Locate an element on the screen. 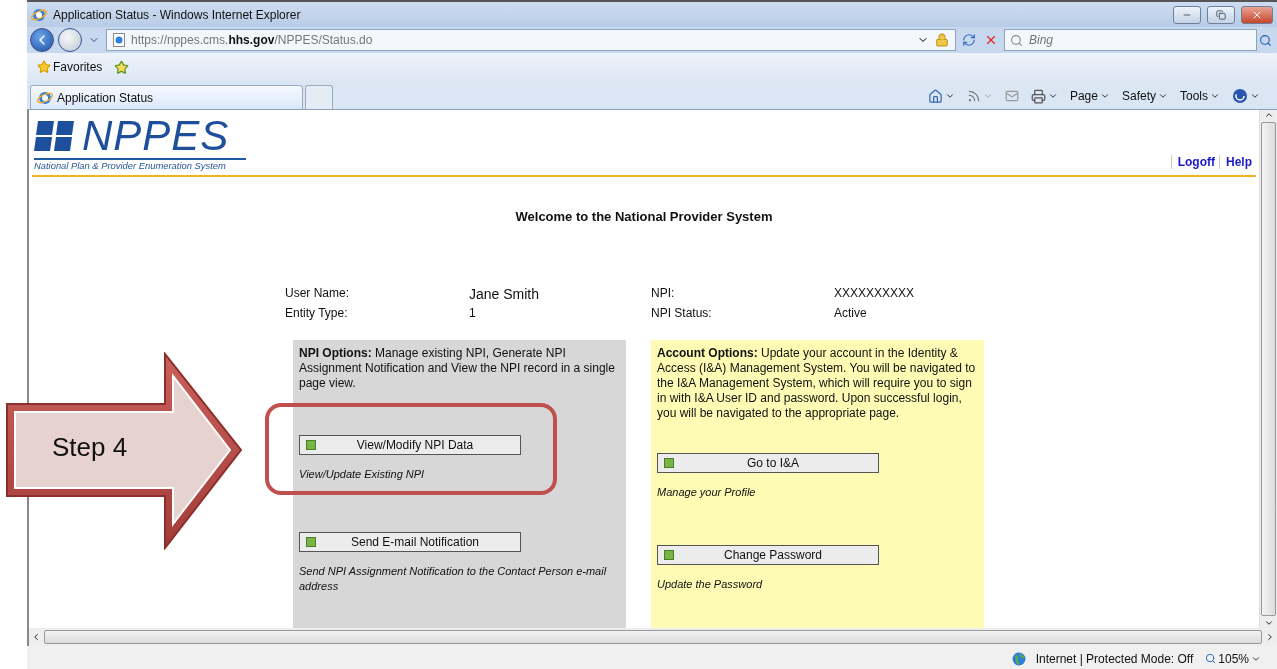 This screenshot has height=669, width=1277. field-value: Jane Smith is located at coordinates (505, 294).